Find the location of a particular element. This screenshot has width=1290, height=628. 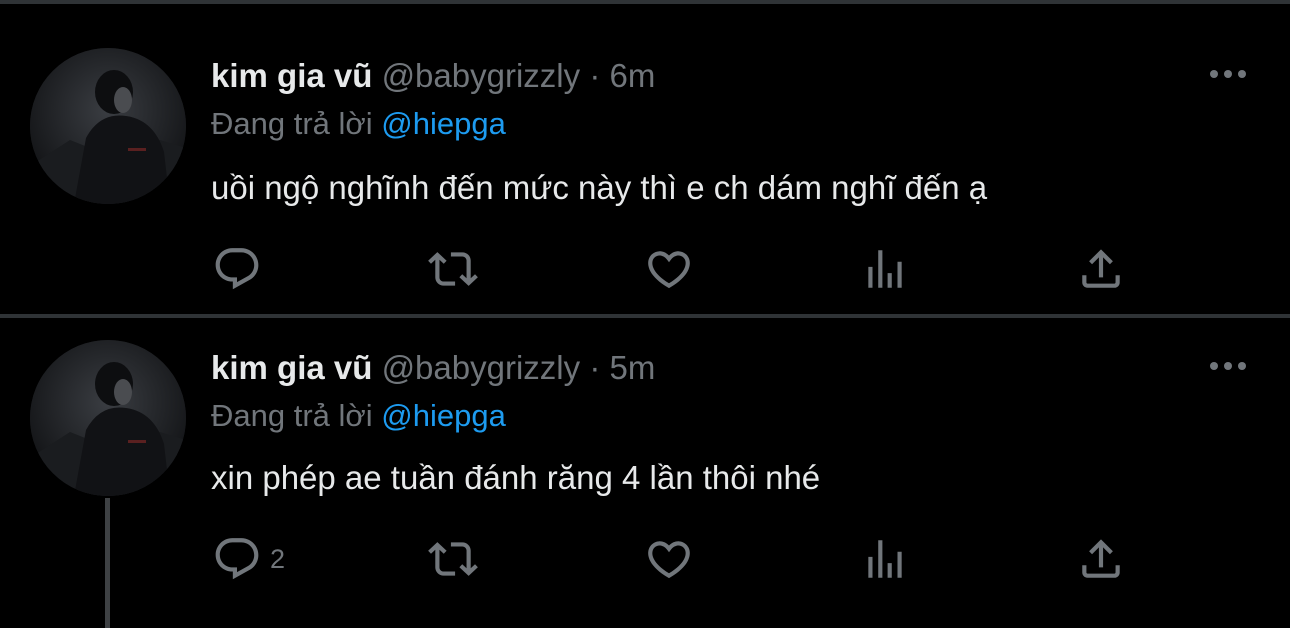

reply-button: 2 is located at coordinates (248, 559).